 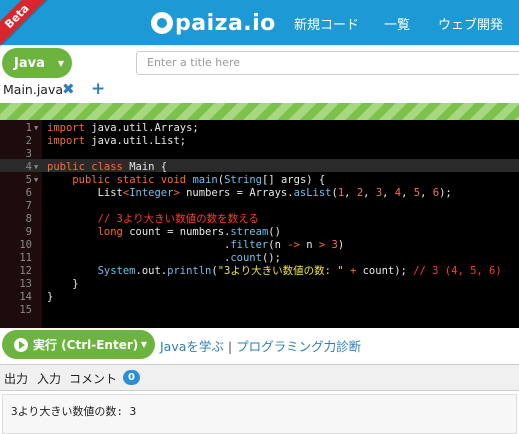 I want to click on code-line: long count = numbers.stream(), so click(x=189, y=232).